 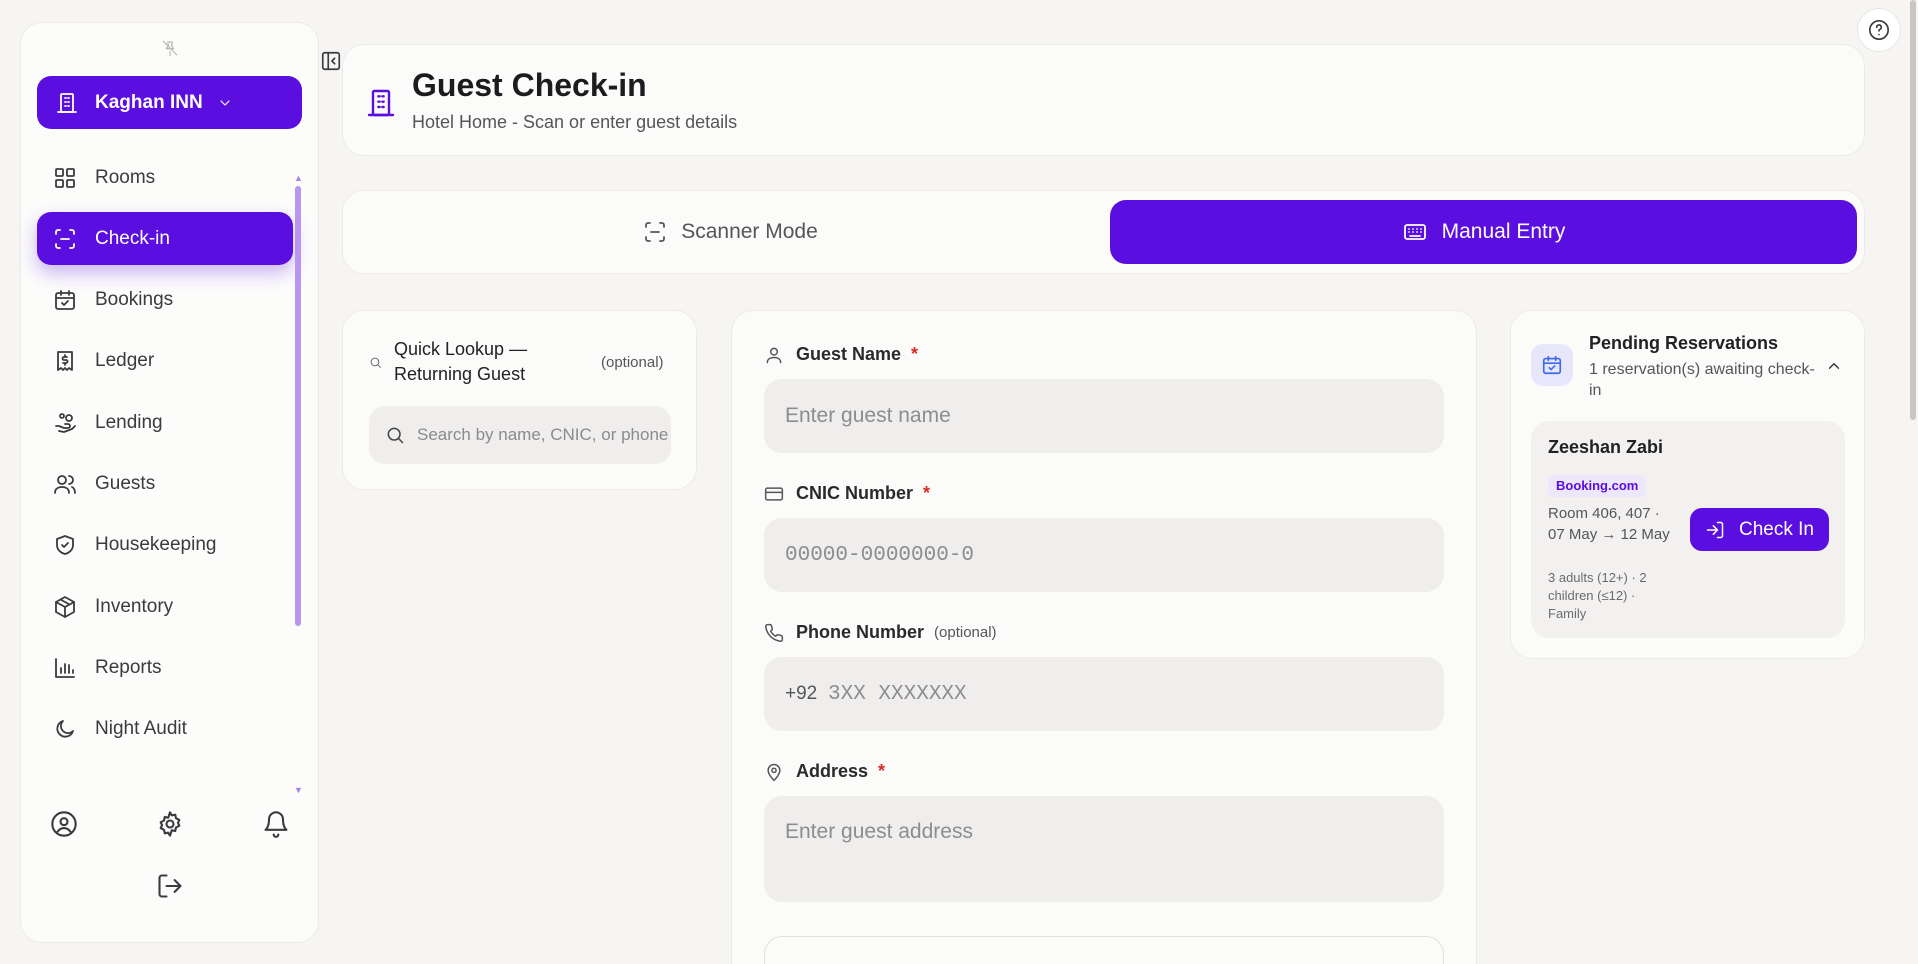 What do you see at coordinates (1776, 529) in the screenshot?
I see `check-in-label: Check In` at bounding box center [1776, 529].